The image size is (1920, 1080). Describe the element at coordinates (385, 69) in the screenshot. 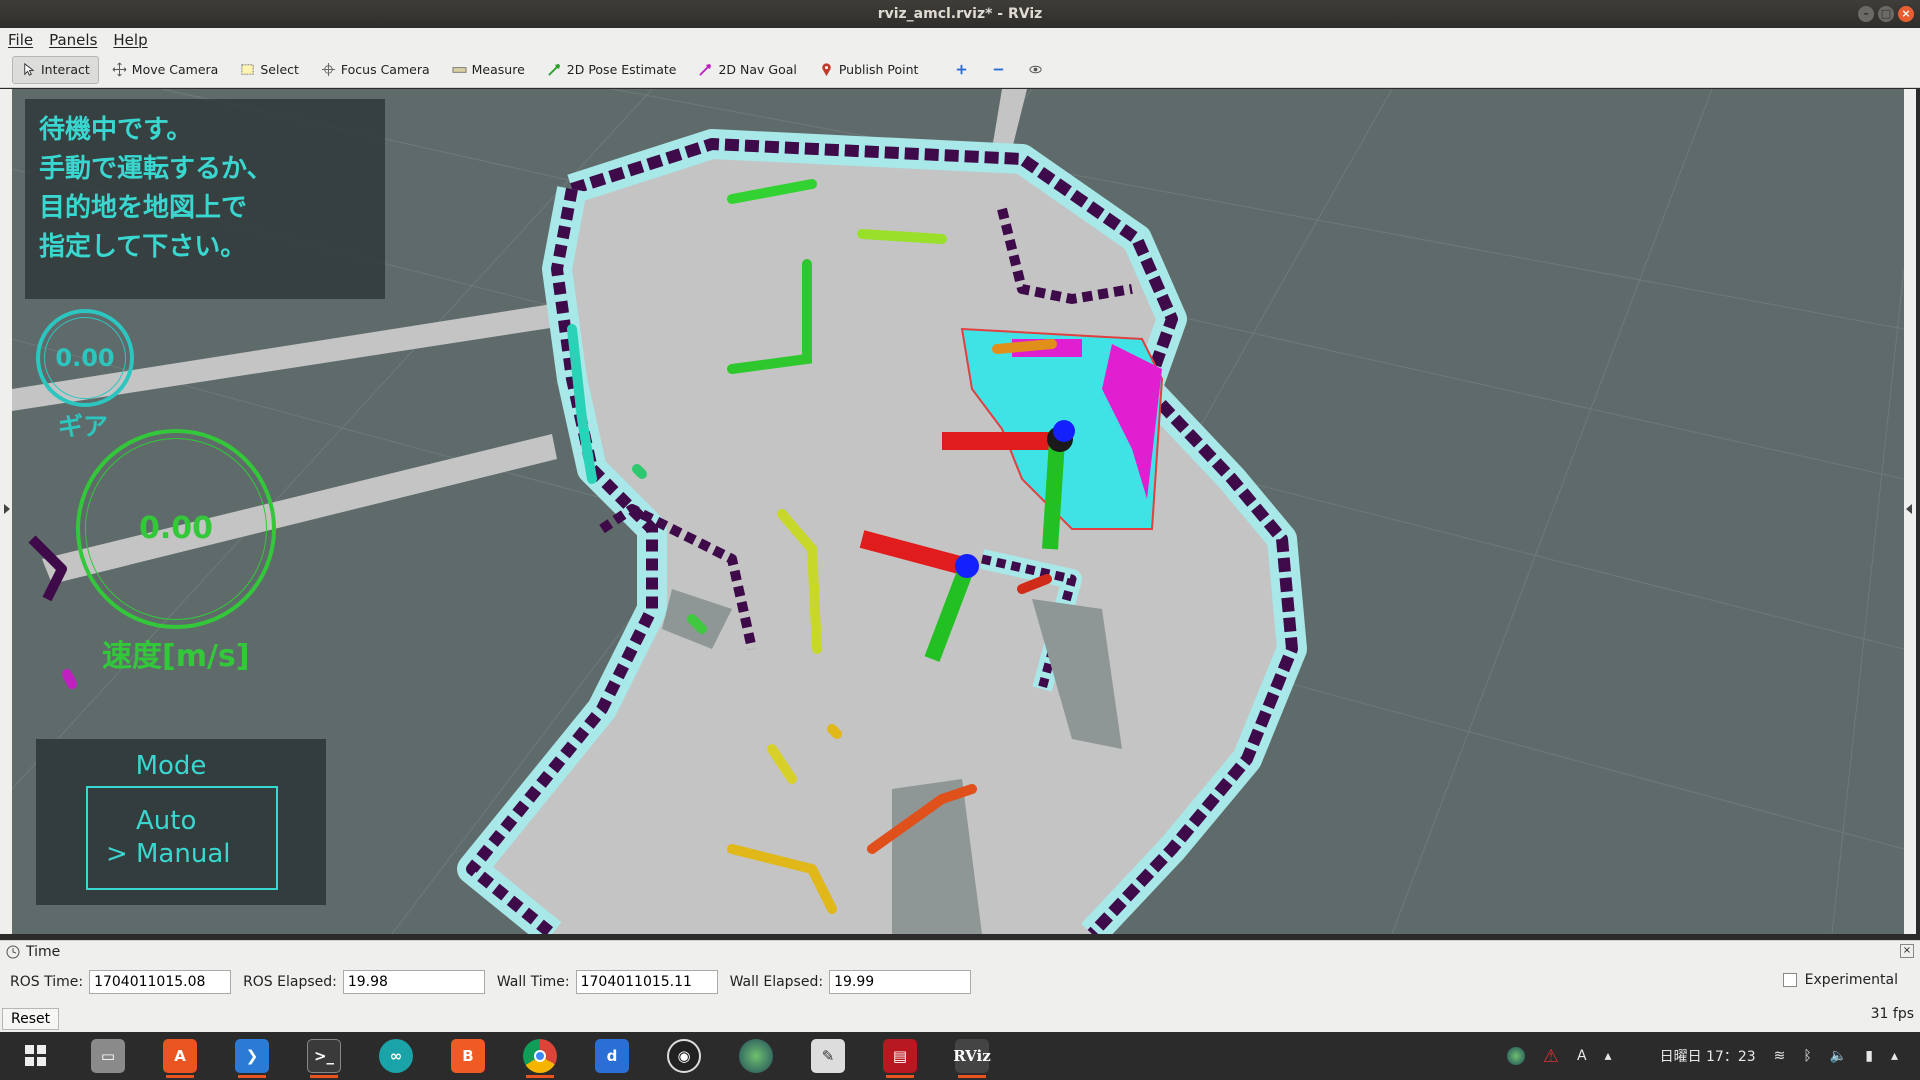

I see `tool-label: Focus Camera` at that location.